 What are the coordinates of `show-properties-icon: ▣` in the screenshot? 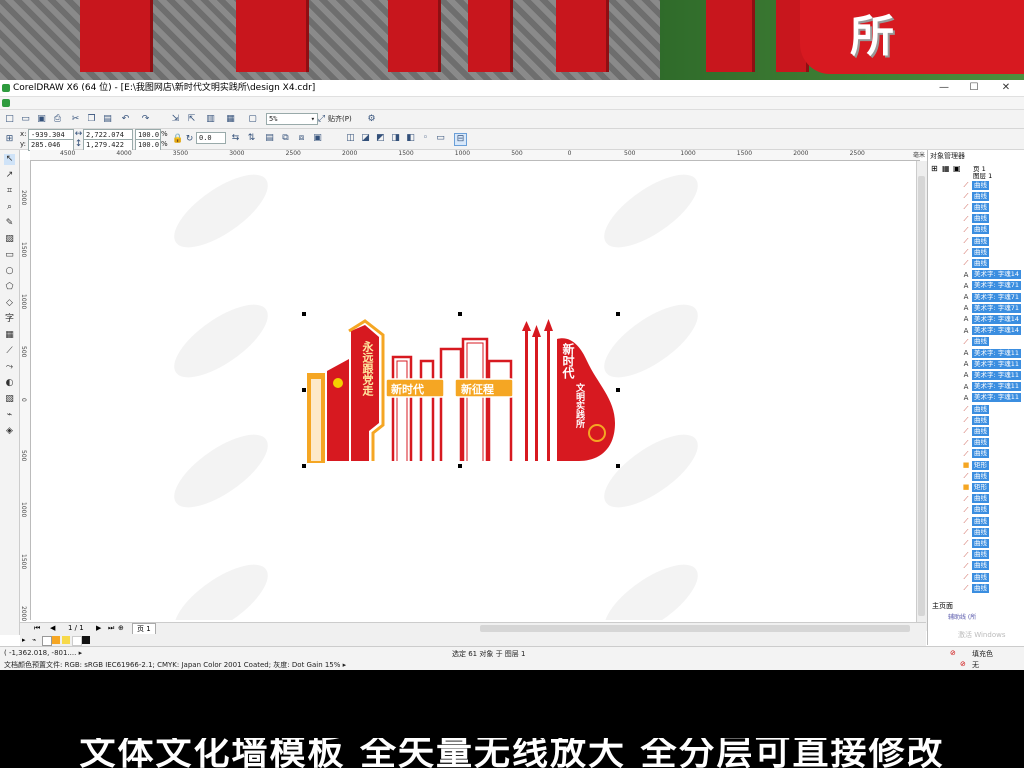 It's located at (957, 168).